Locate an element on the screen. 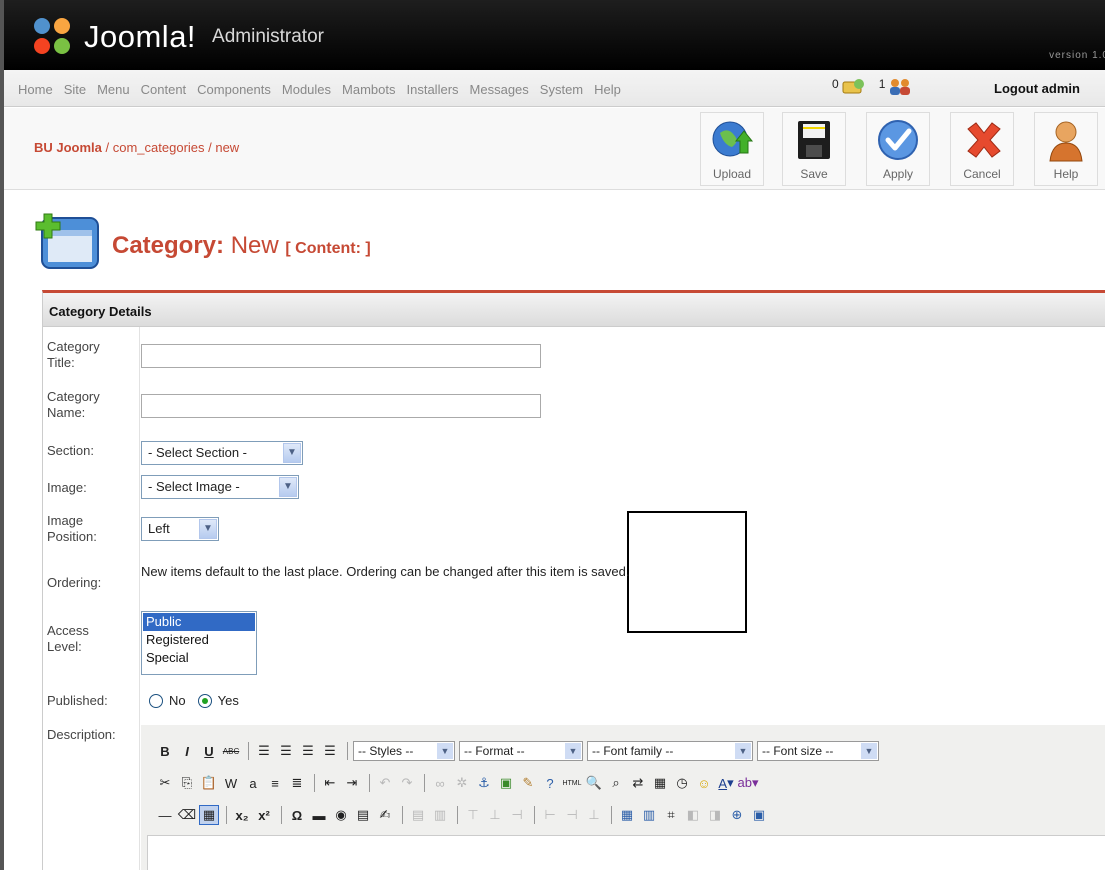 The width and height of the screenshot is (1105, 870). menu-item-messages: Messages is located at coordinates (499, 89).